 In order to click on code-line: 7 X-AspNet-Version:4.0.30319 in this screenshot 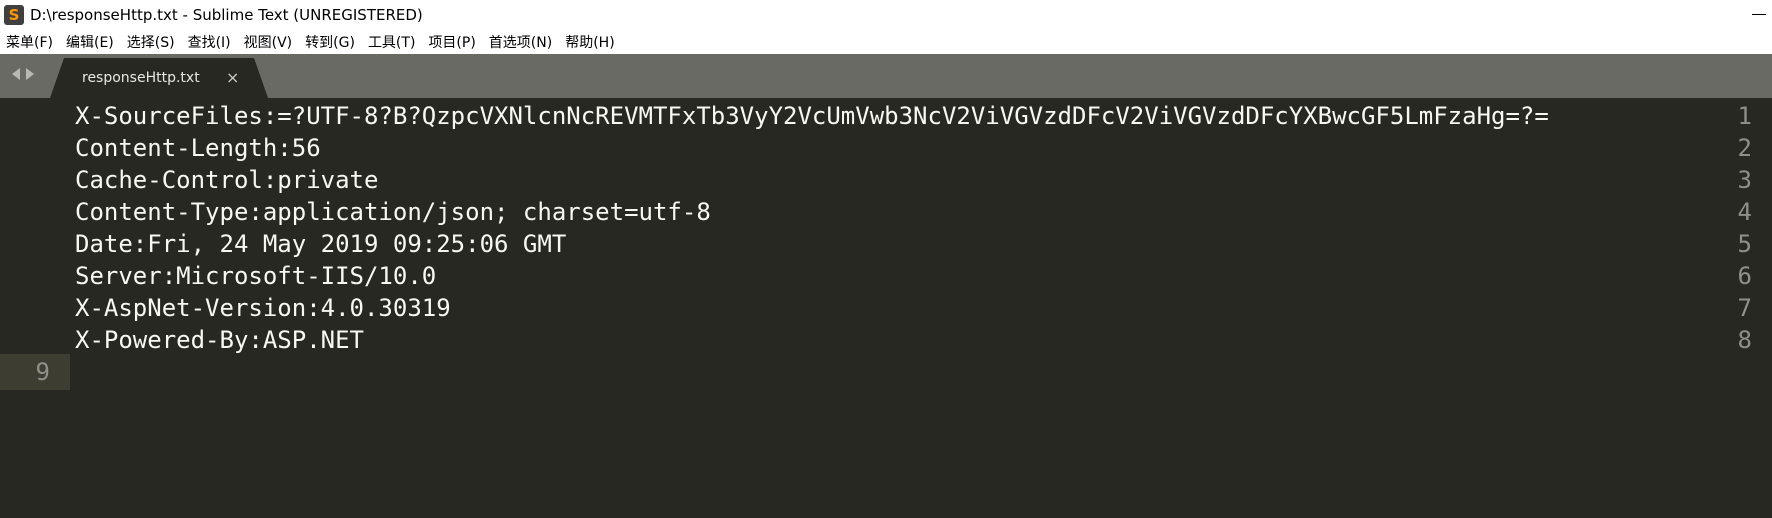, I will do `click(886, 308)`.